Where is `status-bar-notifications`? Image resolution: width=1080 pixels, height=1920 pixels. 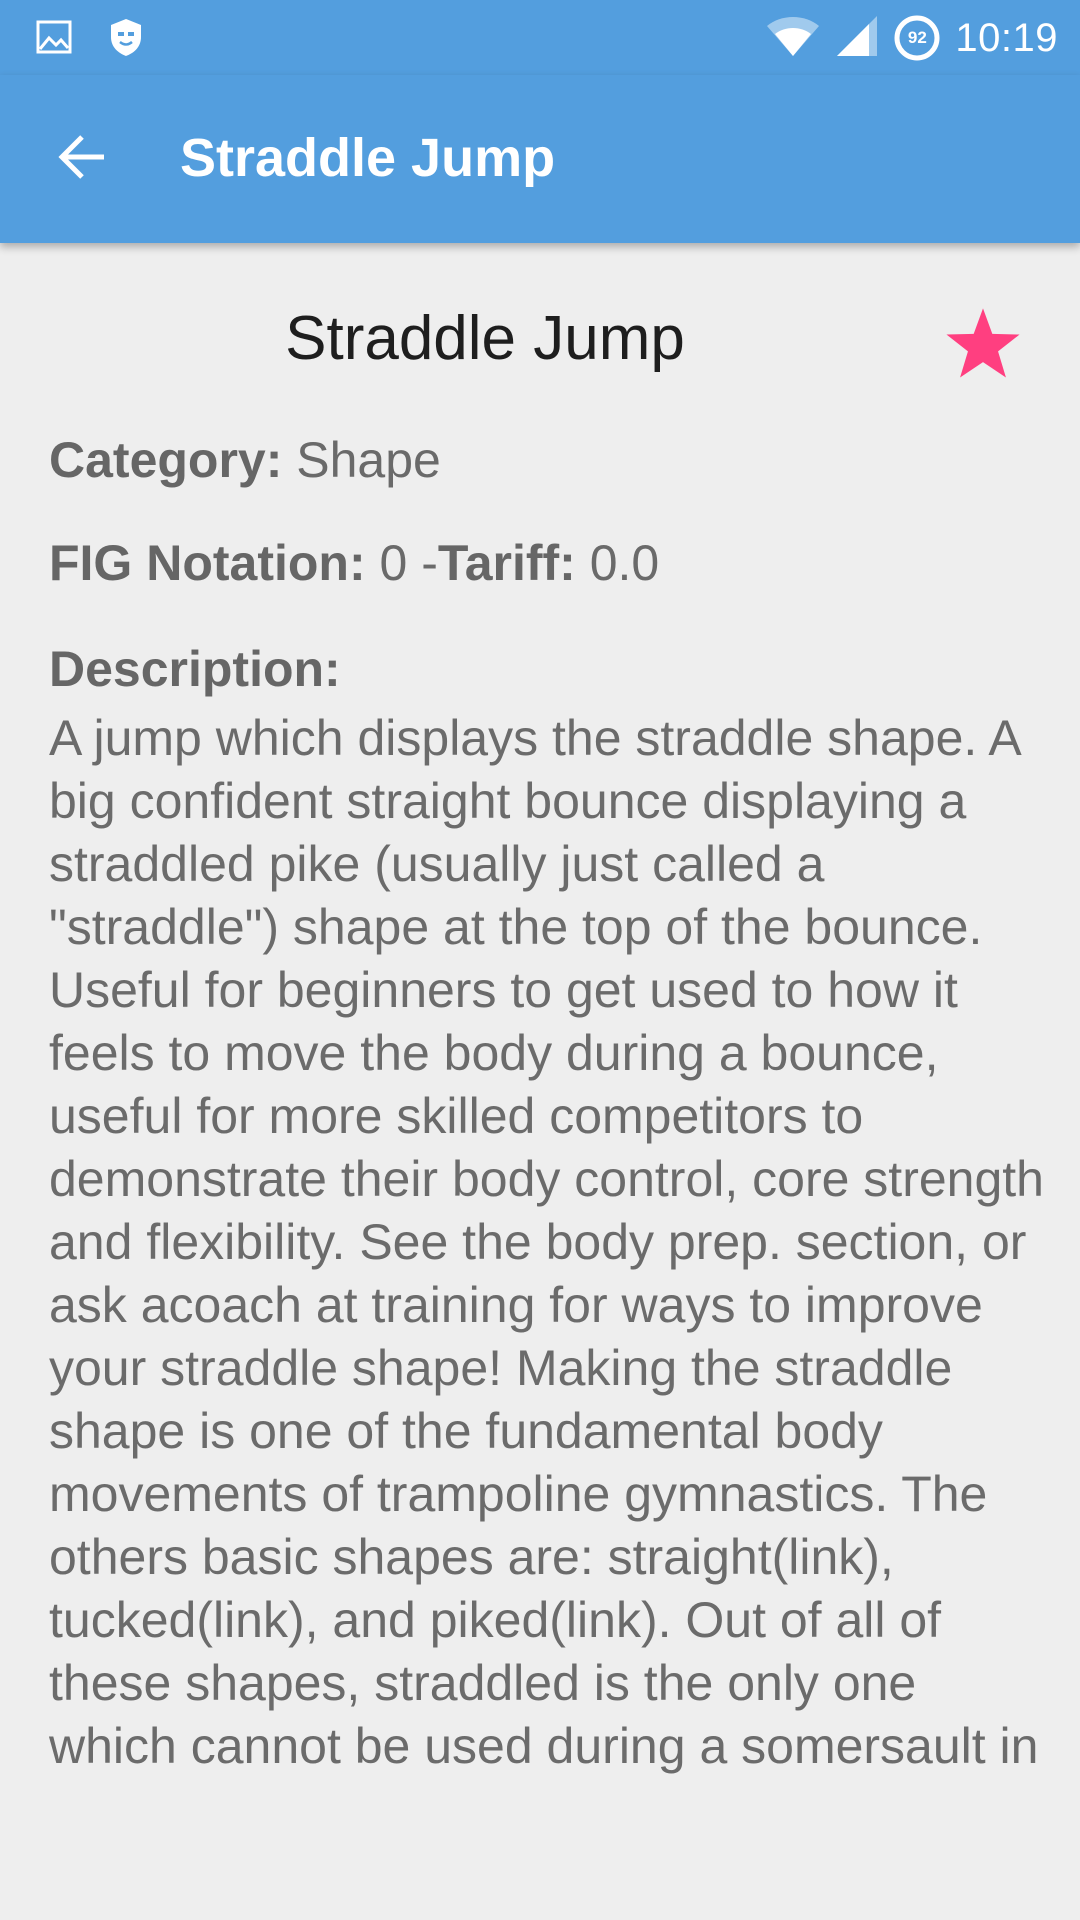
status-bar-notifications is located at coordinates (90, 39).